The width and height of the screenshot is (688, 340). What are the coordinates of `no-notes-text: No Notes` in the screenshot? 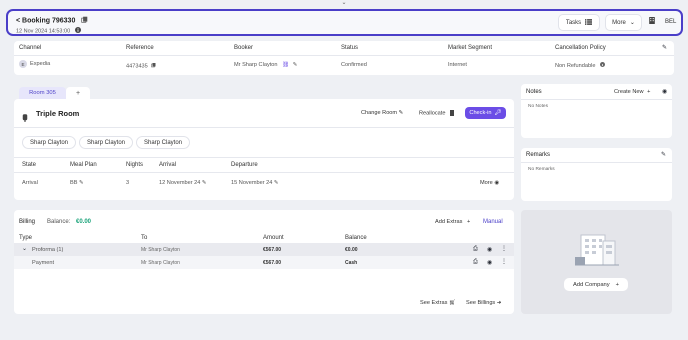 It's located at (538, 106).